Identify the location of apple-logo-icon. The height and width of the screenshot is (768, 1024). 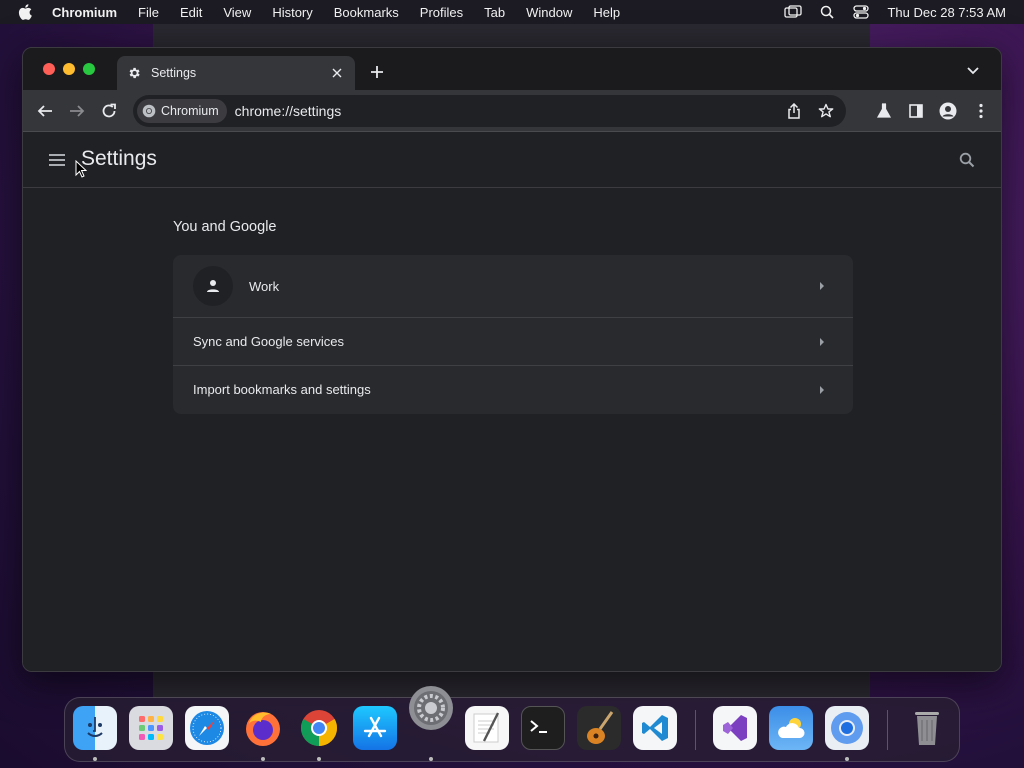
(27, 12).